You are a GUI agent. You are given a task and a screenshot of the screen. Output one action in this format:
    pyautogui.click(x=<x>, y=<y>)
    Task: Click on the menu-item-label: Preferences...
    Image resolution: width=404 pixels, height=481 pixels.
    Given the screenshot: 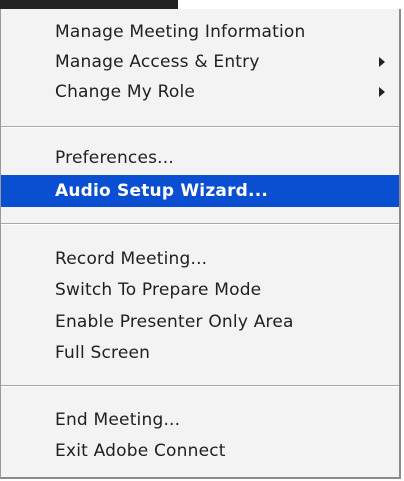 What is the action you would take?
    pyautogui.click(x=114, y=158)
    